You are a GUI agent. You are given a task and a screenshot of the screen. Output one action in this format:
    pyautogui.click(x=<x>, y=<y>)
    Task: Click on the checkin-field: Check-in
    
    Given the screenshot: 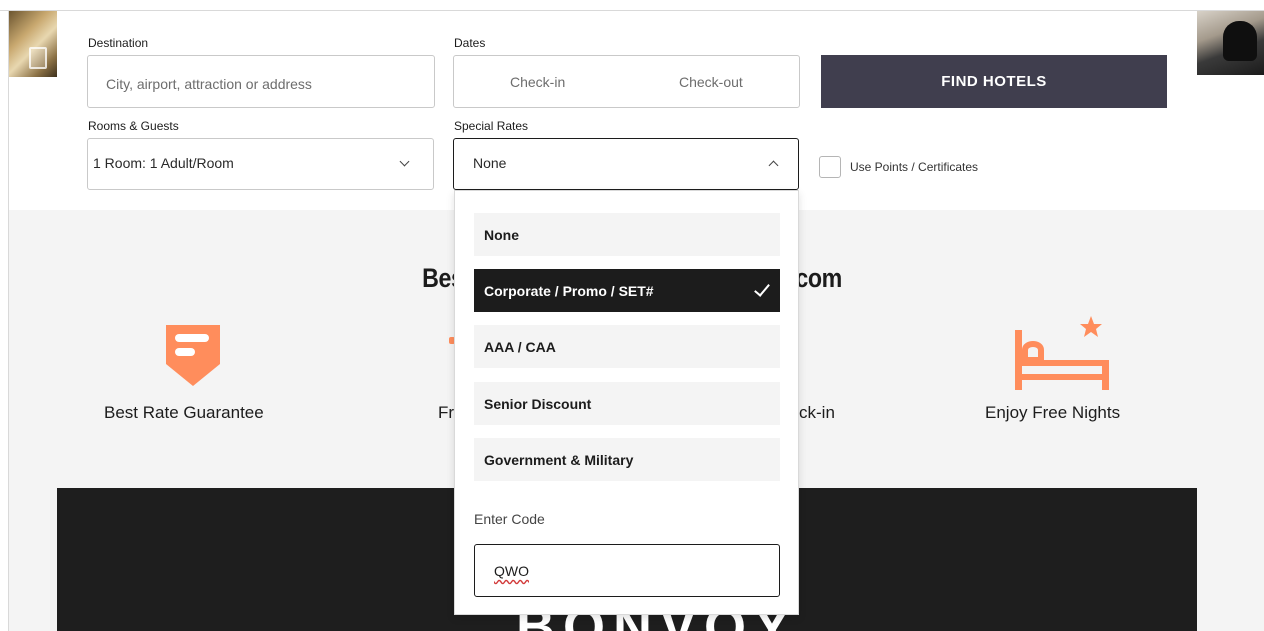 What is the action you would take?
    pyautogui.click(x=537, y=82)
    